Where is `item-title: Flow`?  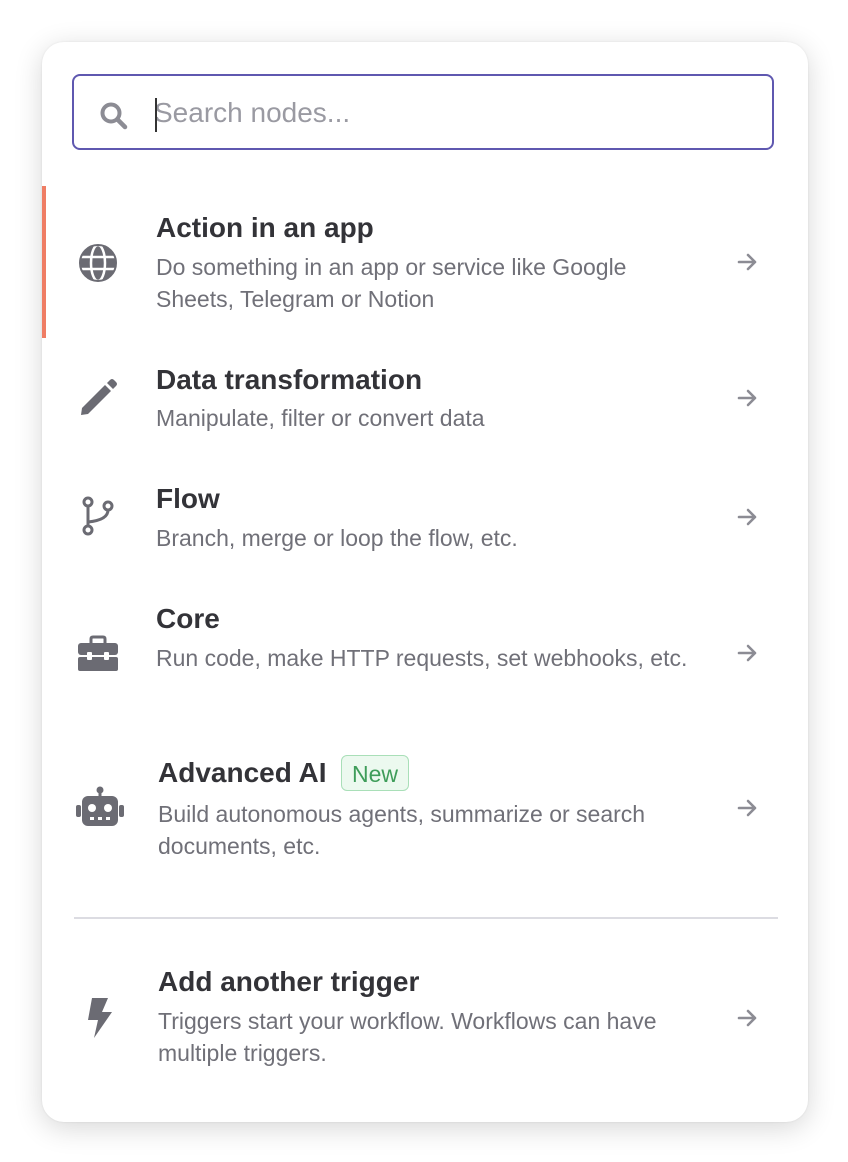
item-title: Flow is located at coordinates (188, 498).